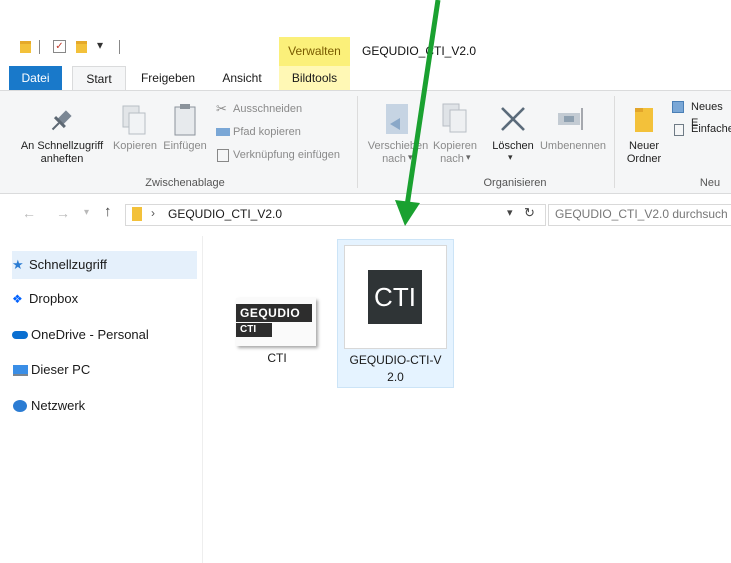 The width and height of the screenshot is (731, 563). Describe the element at coordinates (202, 399) in the screenshot. I see `pane-divider` at that location.